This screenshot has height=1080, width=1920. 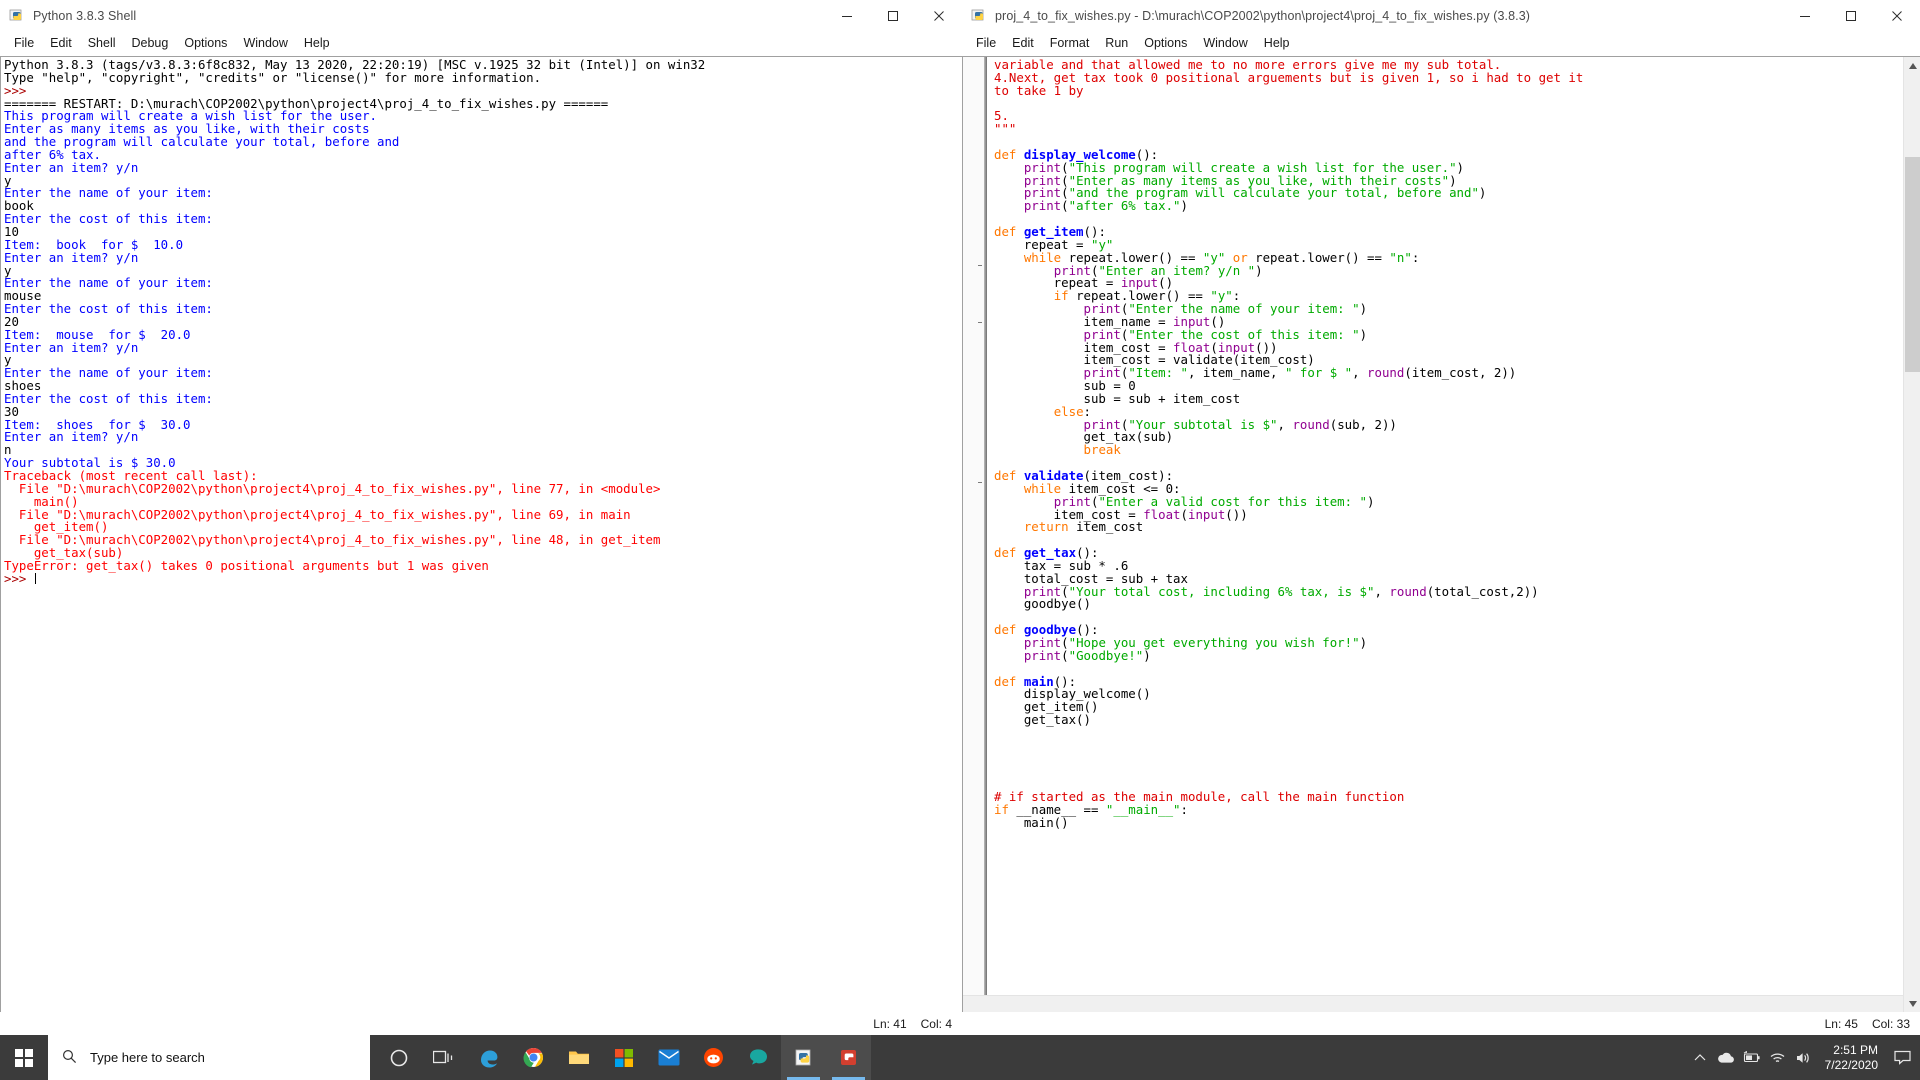 I want to click on editor-menu-edit: Edit, so click(x=1023, y=43).